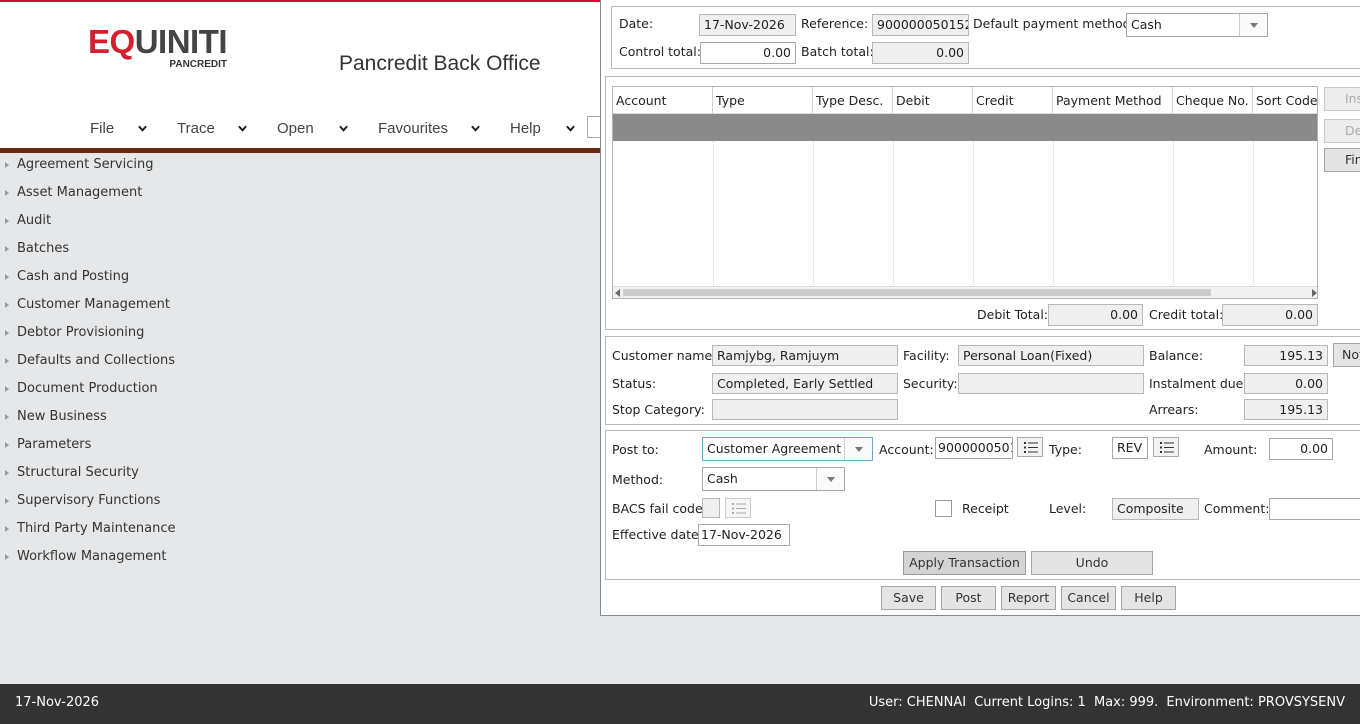 The width and height of the screenshot is (1360, 724). Describe the element at coordinates (1301, 449) in the screenshot. I see `amount-field: 0.00` at that location.